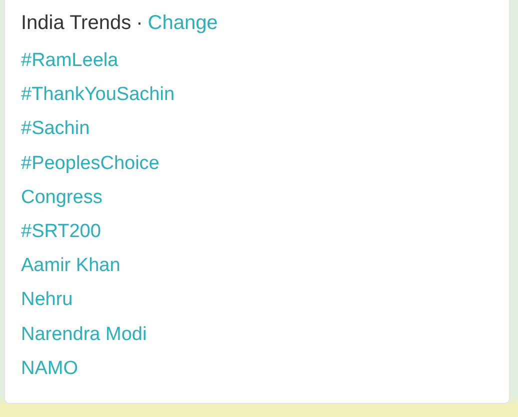  What do you see at coordinates (90, 163) in the screenshot?
I see `trend-link: #PeoplesChoice` at bounding box center [90, 163].